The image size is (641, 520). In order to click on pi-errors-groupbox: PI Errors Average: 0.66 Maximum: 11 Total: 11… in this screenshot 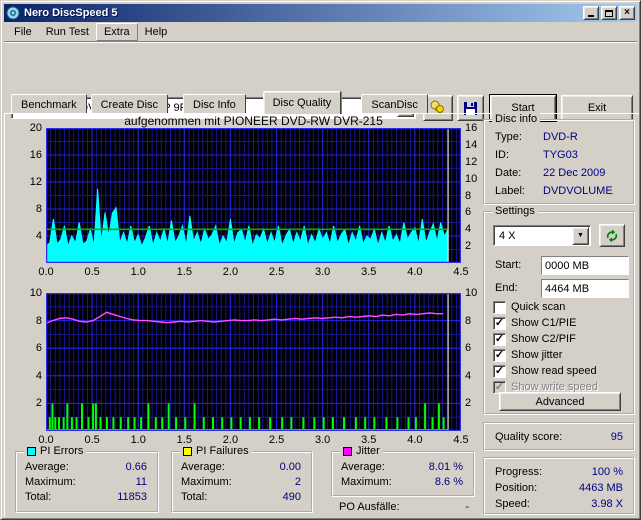, I will do `click(87, 479)`.